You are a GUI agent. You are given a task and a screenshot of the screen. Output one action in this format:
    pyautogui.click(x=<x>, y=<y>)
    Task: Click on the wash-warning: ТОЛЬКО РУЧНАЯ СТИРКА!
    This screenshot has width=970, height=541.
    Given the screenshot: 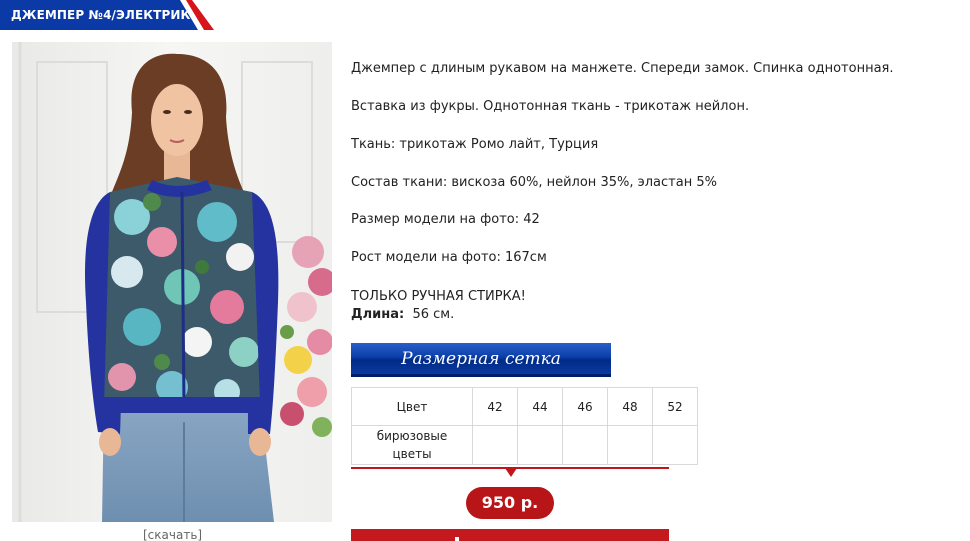 What is the action you would take?
    pyautogui.click(x=438, y=296)
    